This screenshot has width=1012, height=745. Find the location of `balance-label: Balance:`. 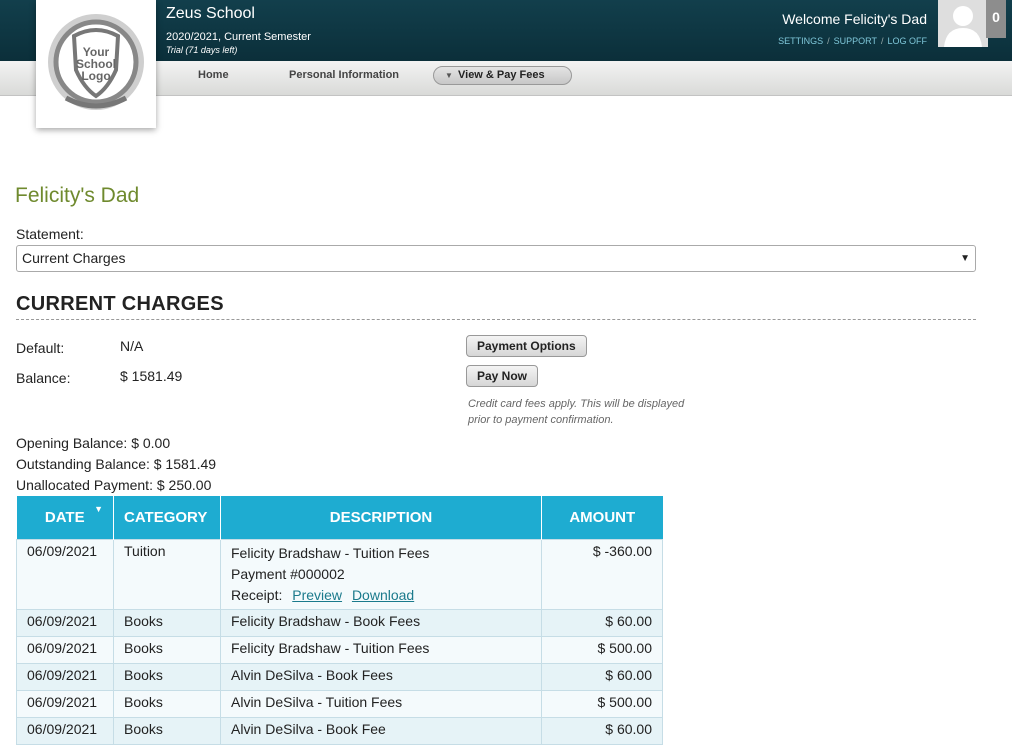

balance-label: Balance: is located at coordinates (43, 378).